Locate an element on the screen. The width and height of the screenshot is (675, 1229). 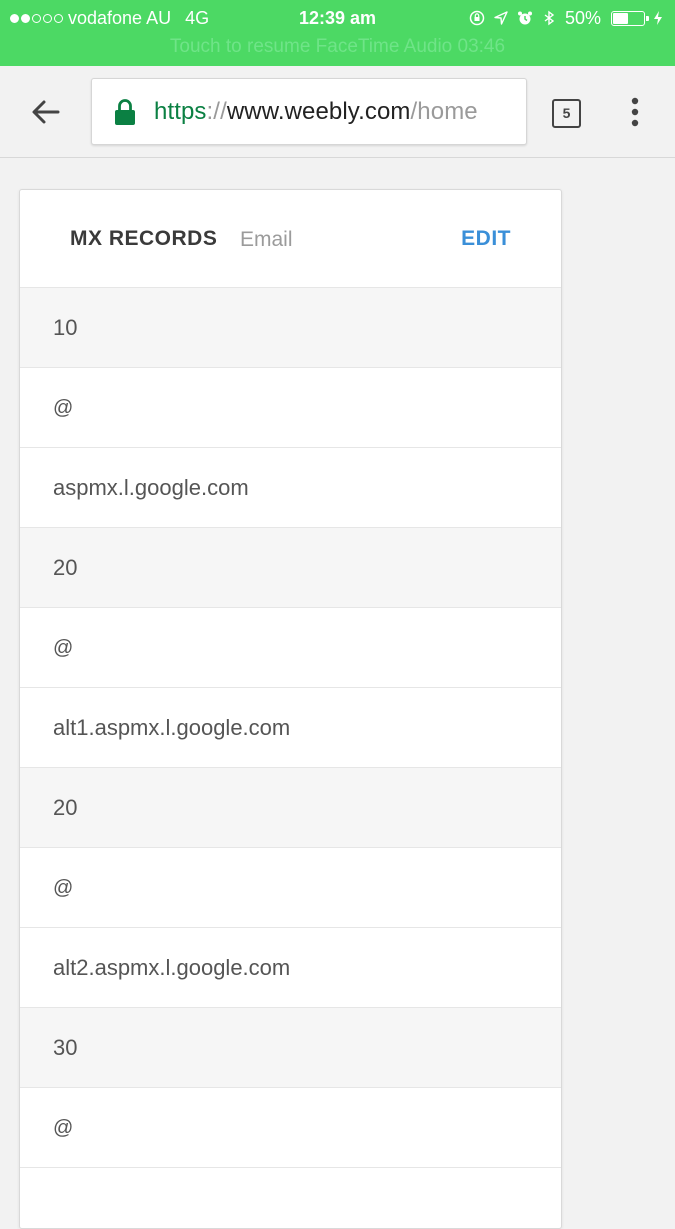
lock-icon is located at coordinates (125, 111).